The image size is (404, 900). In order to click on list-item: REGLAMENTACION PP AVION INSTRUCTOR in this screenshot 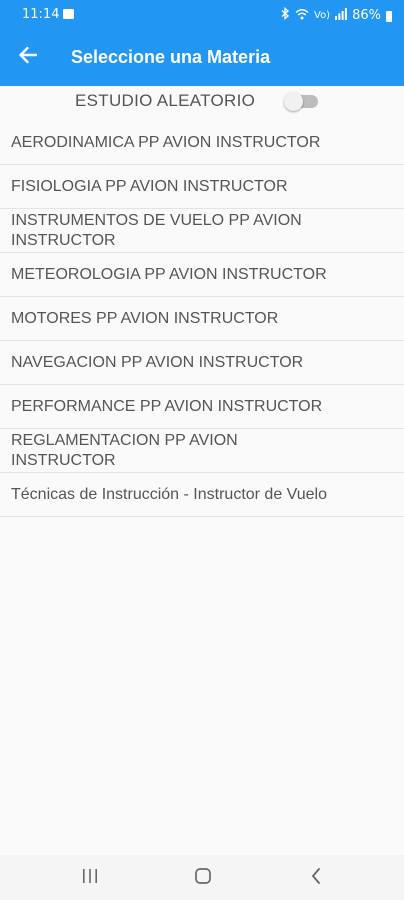, I will do `click(202, 451)`.